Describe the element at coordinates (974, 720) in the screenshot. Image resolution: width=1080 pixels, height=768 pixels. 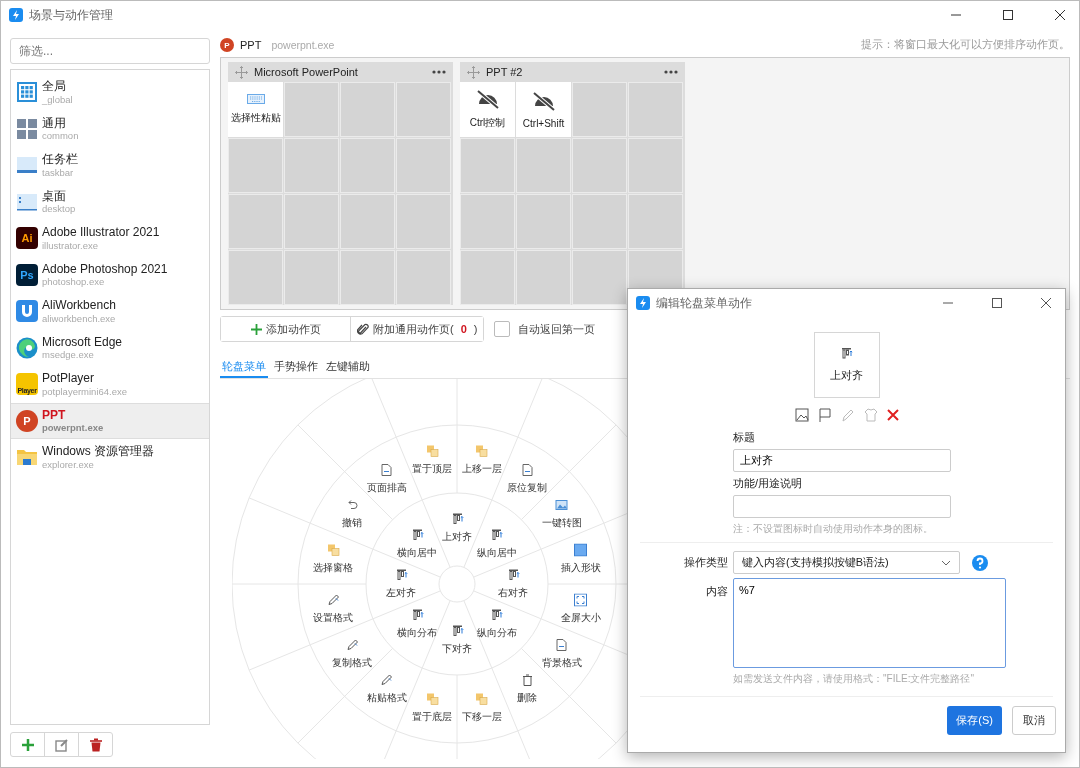
I see `save-button: 保存(S)` at that location.